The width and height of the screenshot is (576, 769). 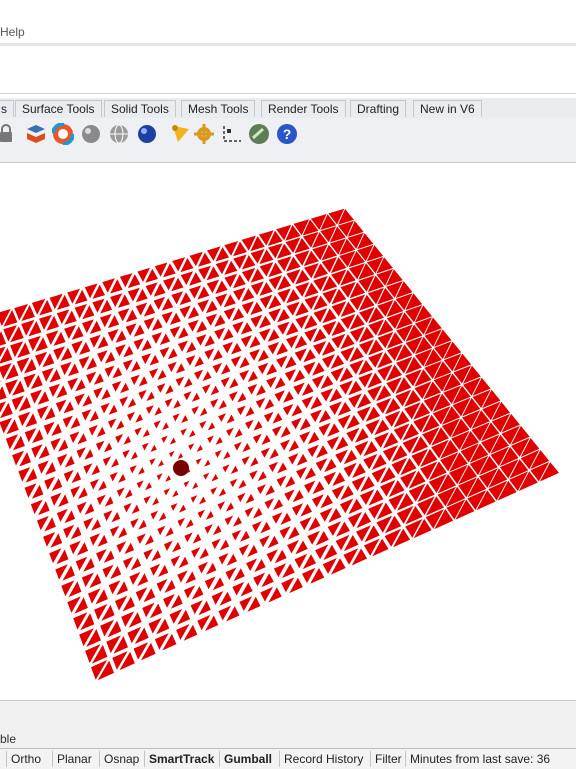 I want to click on status-gumball: Gumball, so click(x=247, y=759).